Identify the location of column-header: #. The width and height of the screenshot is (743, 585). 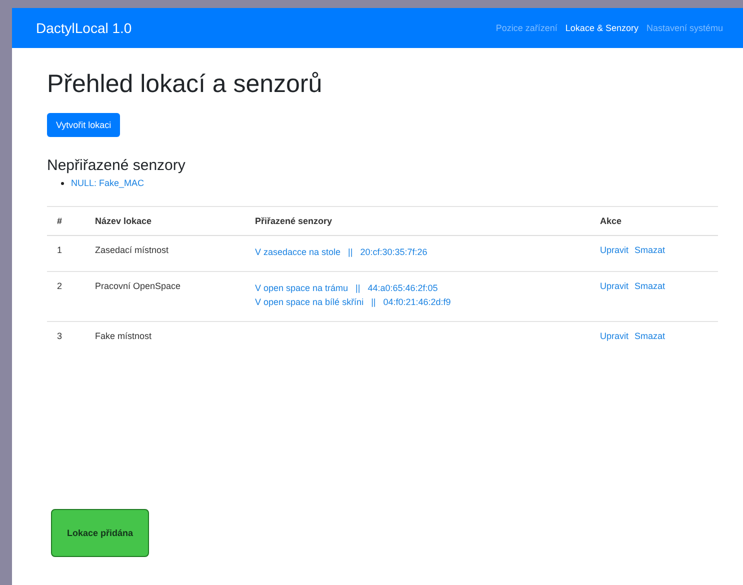
(66, 221).